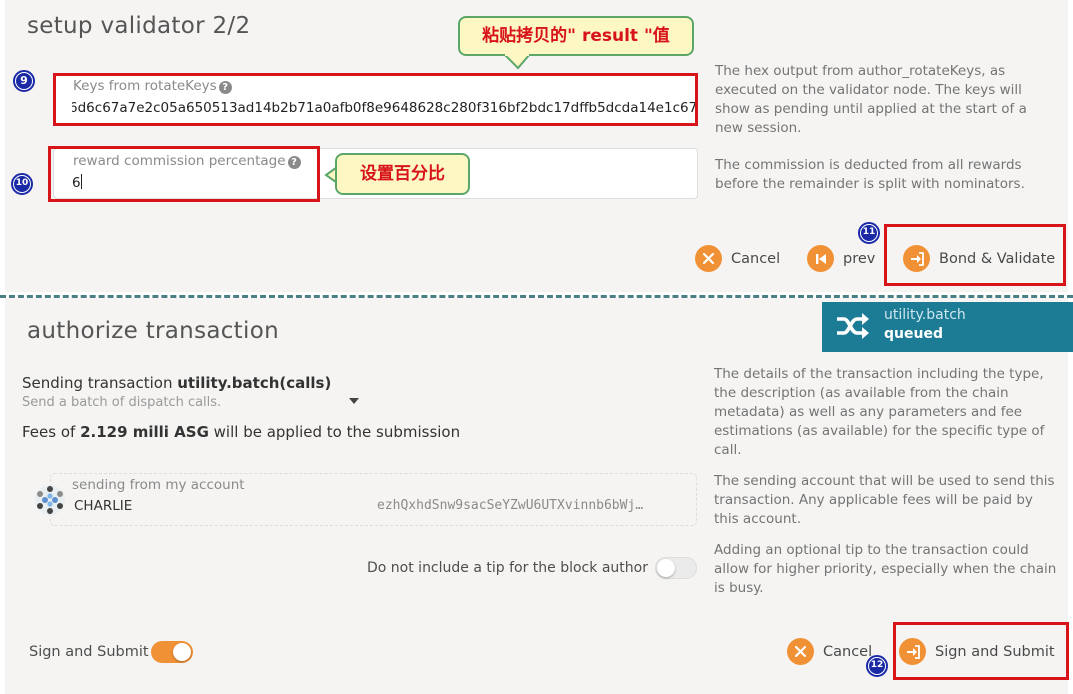 This screenshot has height=694, width=1073. What do you see at coordinates (254, 383) in the screenshot?
I see `call-name: utility.batch(calls)` at bounding box center [254, 383].